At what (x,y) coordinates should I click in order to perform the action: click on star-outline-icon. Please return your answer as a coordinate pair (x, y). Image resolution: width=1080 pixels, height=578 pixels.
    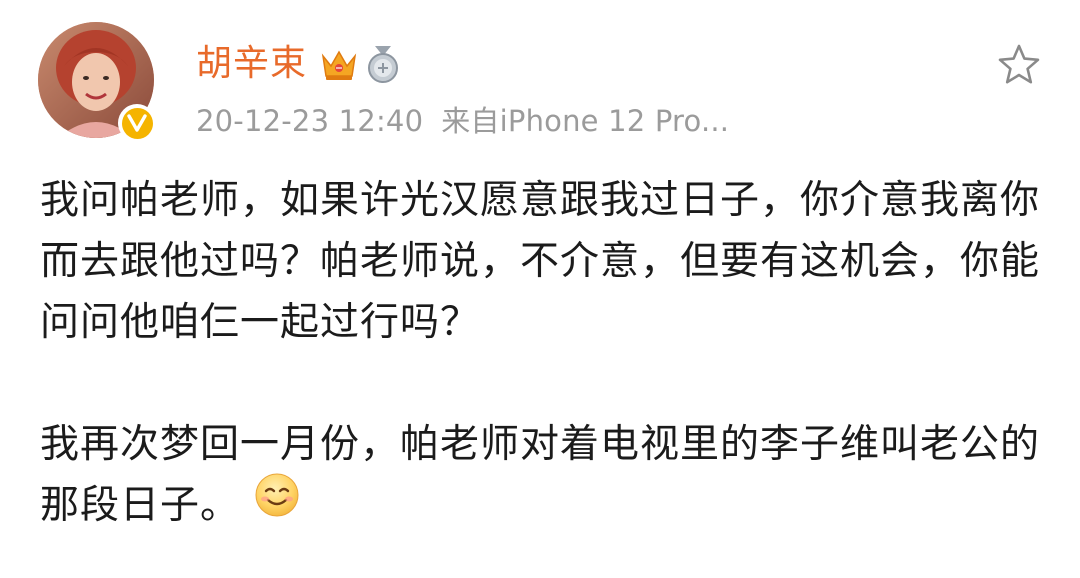
    Looking at the image, I should click on (1019, 65).